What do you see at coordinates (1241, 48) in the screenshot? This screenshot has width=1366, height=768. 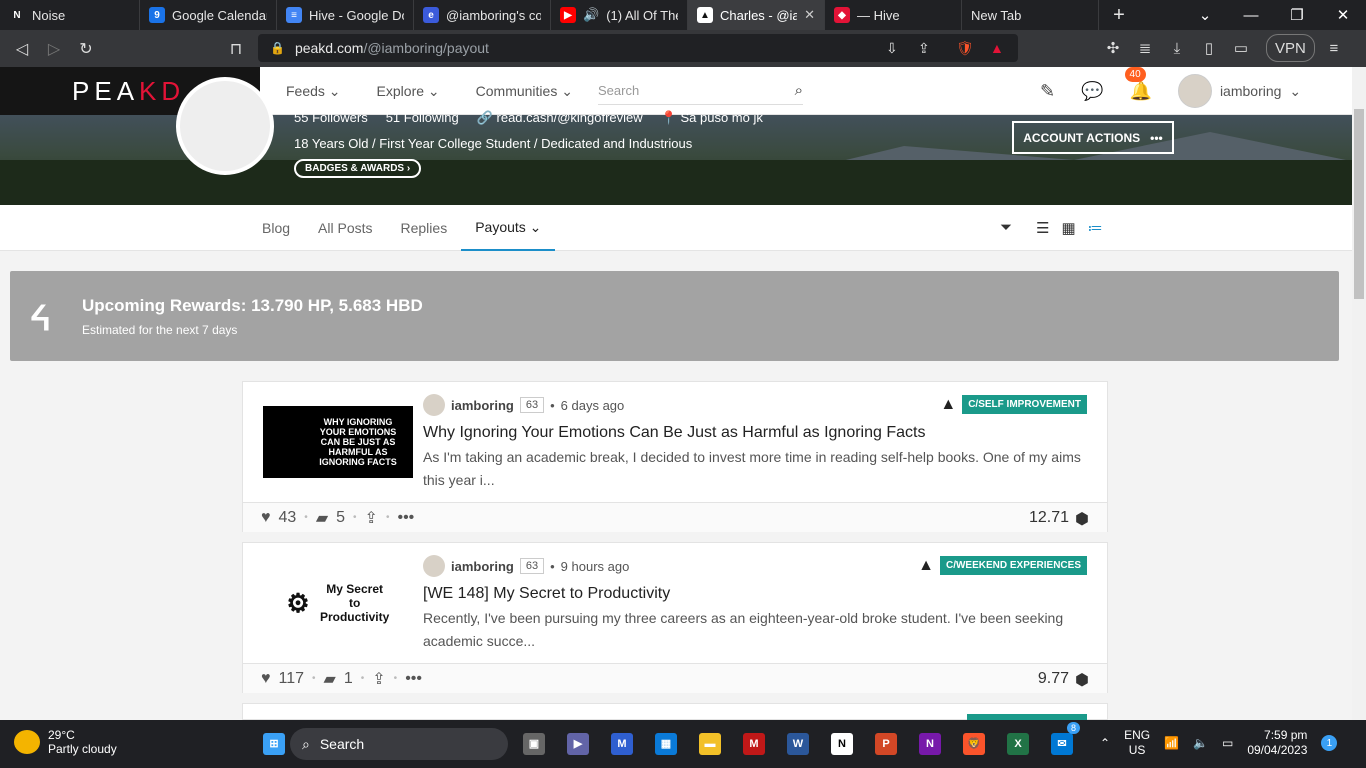 I see `wallet-icon: ▭` at bounding box center [1241, 48].